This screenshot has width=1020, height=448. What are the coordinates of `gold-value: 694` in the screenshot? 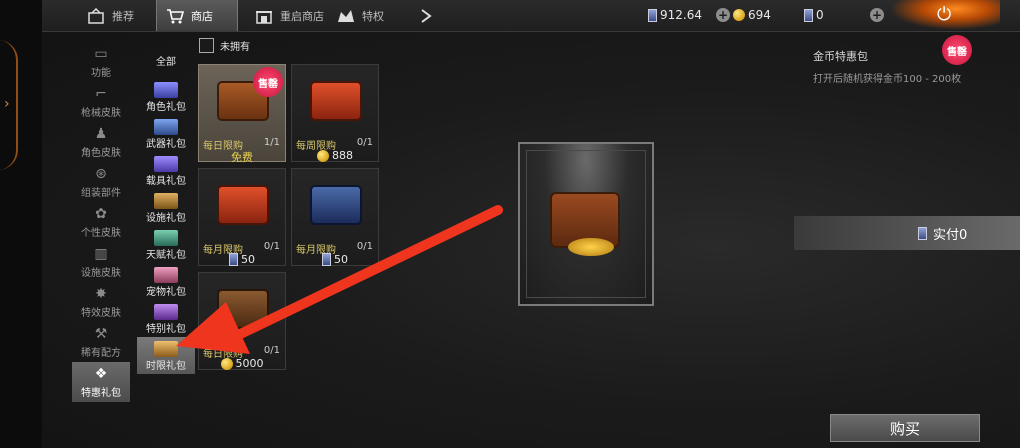 It's located at (759, 15).